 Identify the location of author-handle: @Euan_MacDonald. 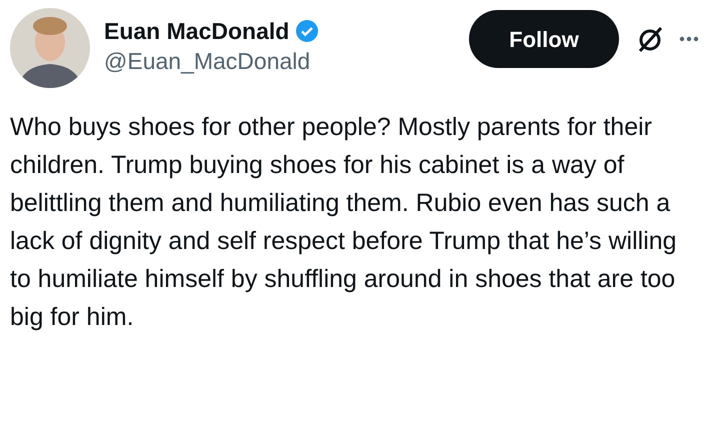
(212, 61).